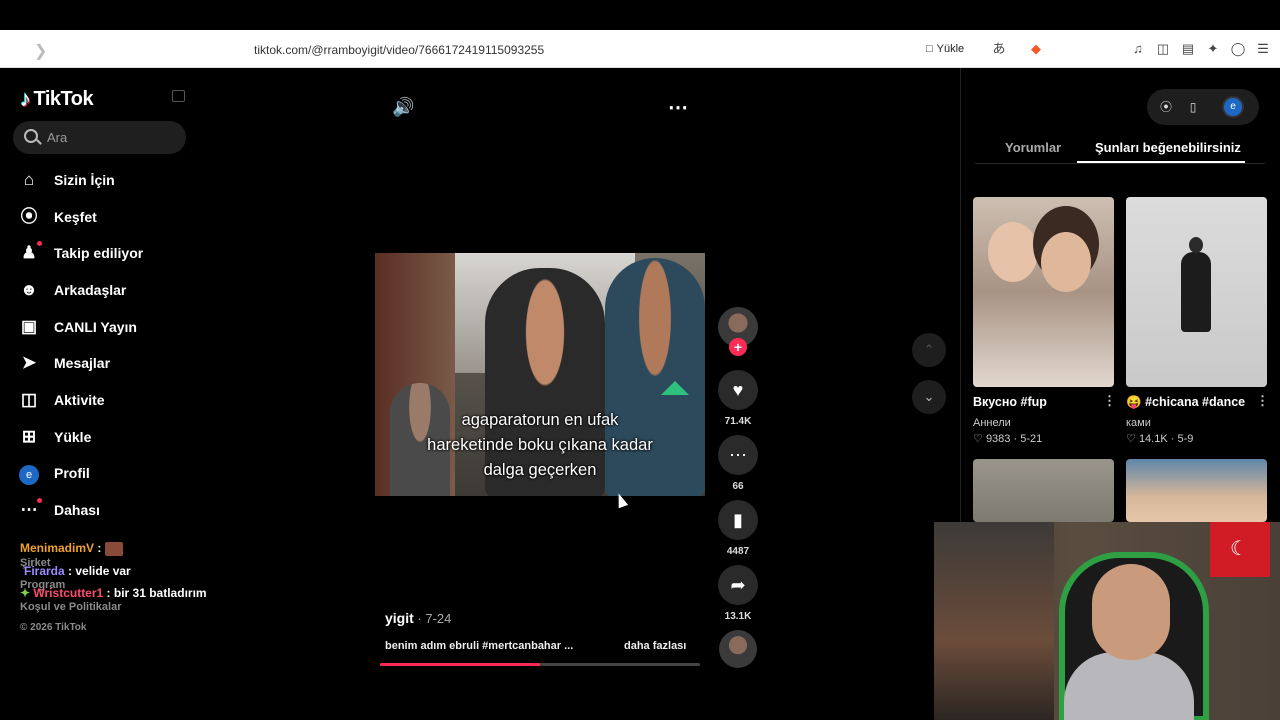  Describe the element at coordinates (199, 50) in the screenshot. I see `bookmark-icon: □` at that location.